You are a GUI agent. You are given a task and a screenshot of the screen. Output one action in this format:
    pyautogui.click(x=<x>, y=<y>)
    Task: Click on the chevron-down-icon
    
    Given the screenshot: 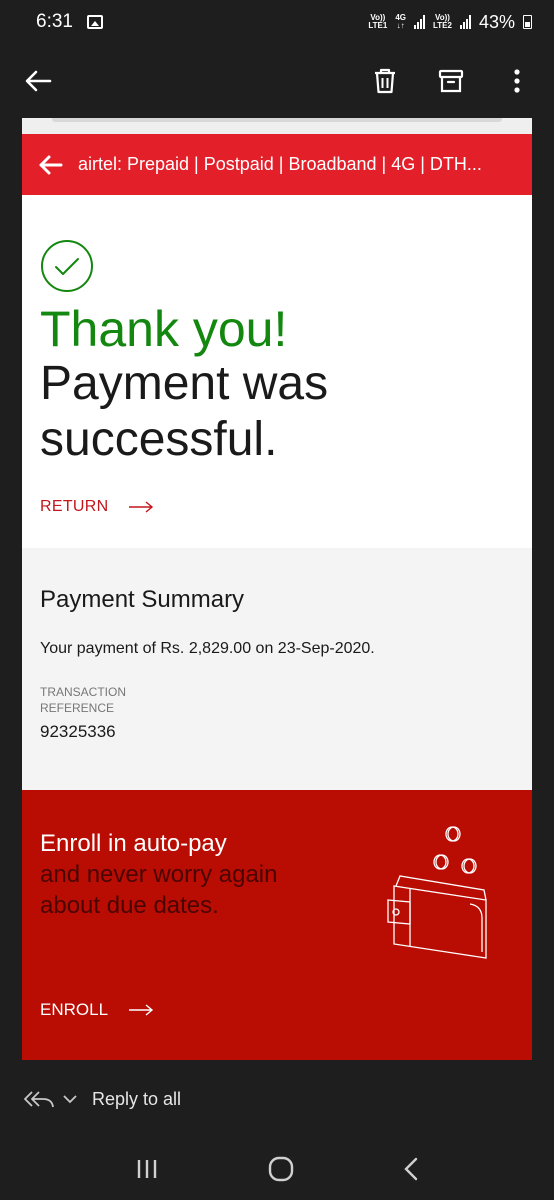 What is the action you would take?
    pyautogui.click(x=70, y=1099)
    